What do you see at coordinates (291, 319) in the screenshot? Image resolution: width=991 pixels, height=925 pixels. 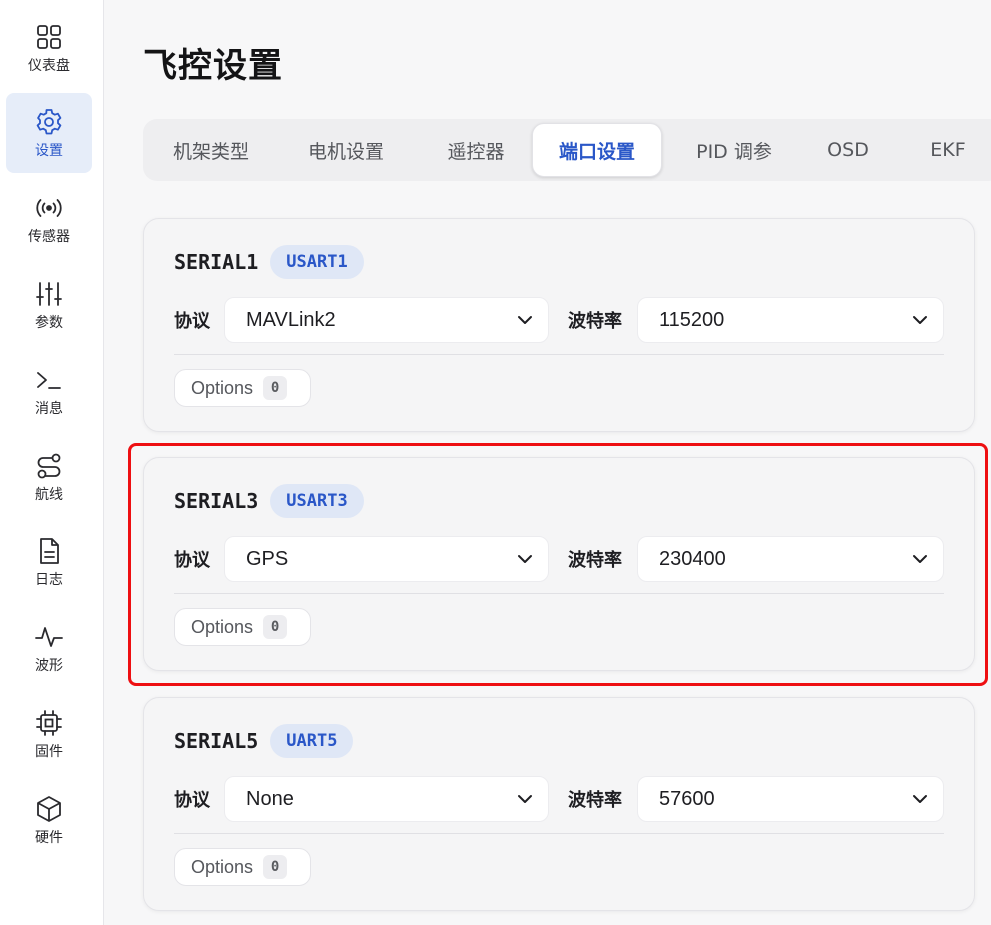 I see `protocol-value: MAVLink2` at bounding box center [291, 319].